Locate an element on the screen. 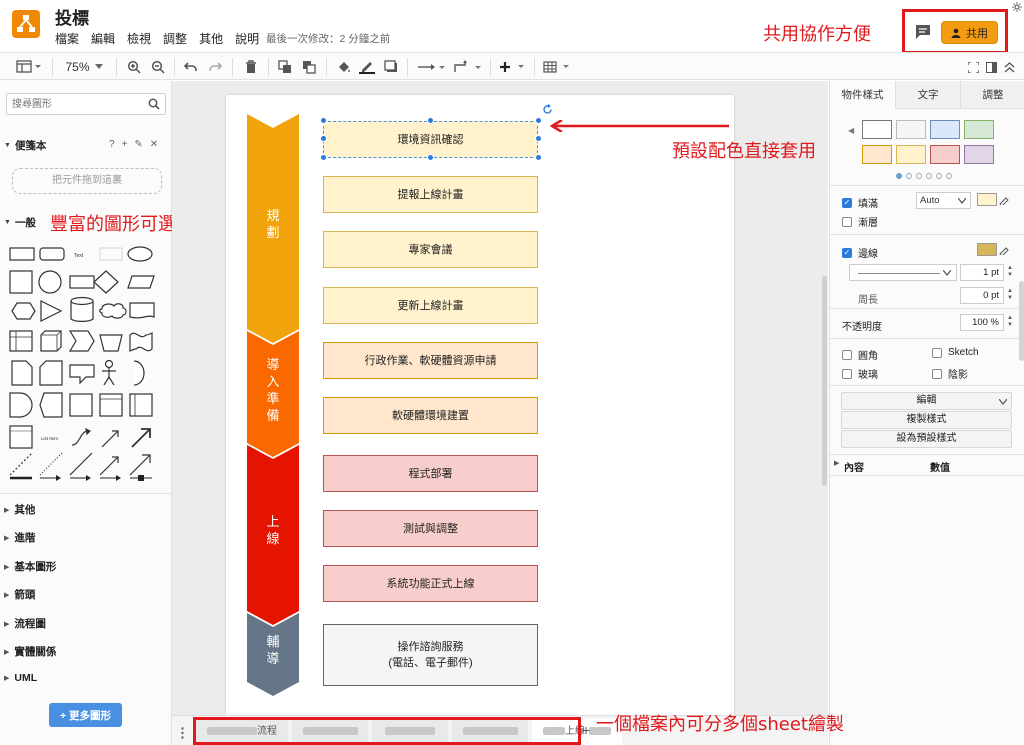 This screenshot has width=1024, height=745. shadow-checkbox is located at coordinates (937, 373).